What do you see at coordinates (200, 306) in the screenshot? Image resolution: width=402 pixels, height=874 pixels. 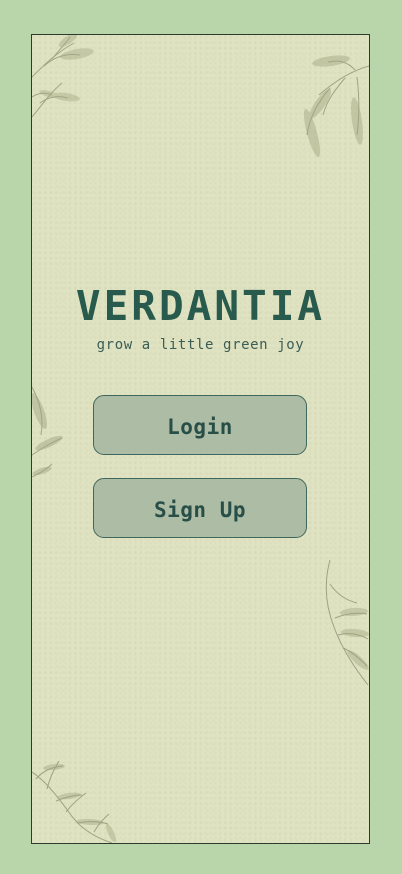 I see `app-title: VERDANTIA` at bounding box center [200, 306].